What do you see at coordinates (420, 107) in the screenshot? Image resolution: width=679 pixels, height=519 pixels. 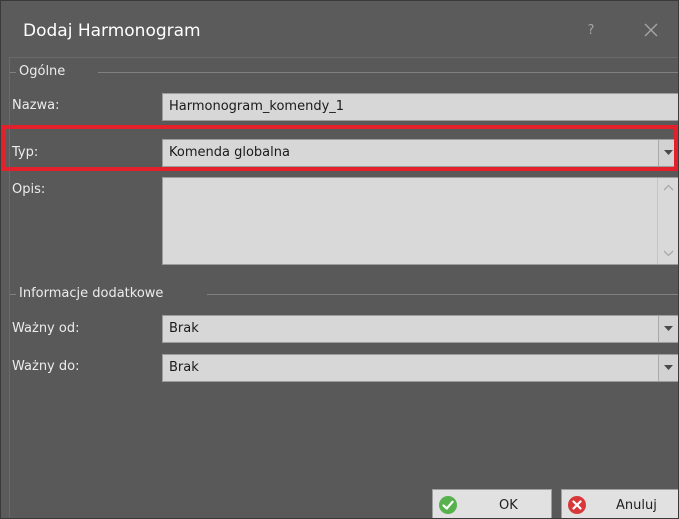 I see `name-input: Harmonogram_komendy_1` at bounding box center [420, 107].